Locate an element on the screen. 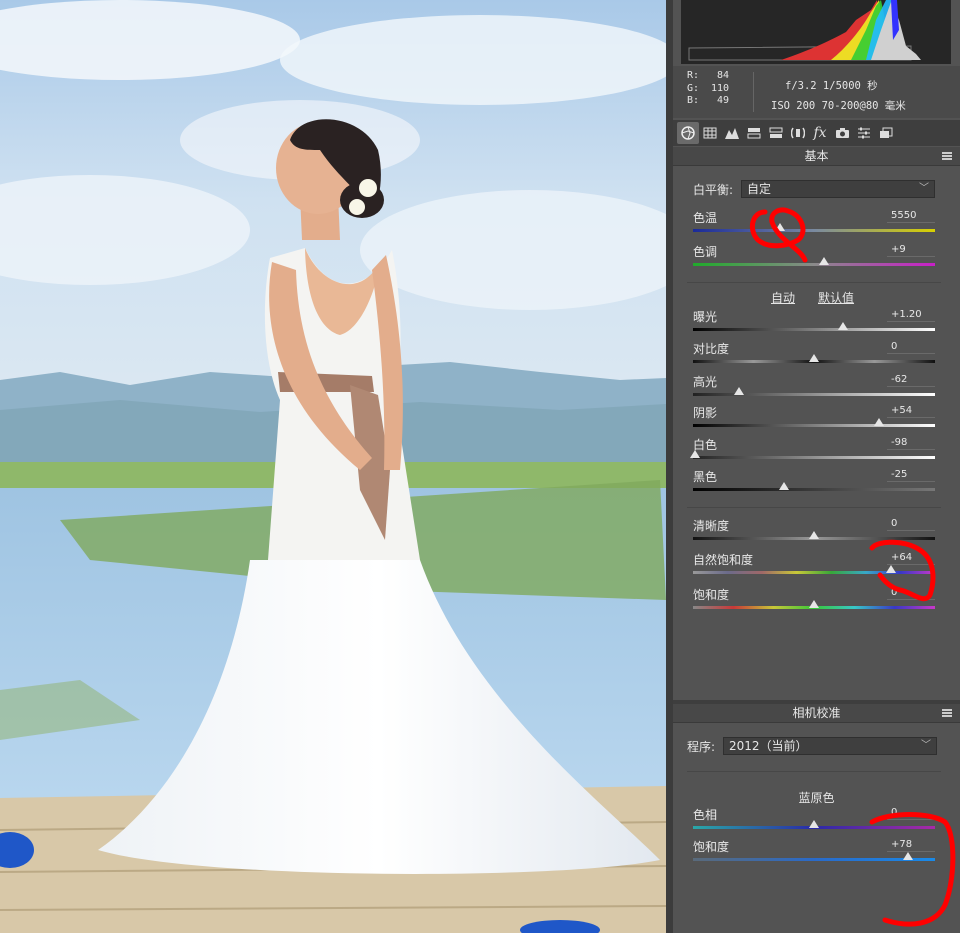 Image resolution: width=960 pixels, height=933 pixels. basic-slider-value: -98 is located at coordinates (911, 443).